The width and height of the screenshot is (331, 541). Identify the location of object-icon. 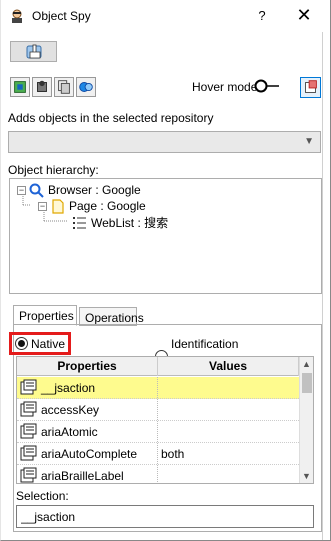
(20, 87).